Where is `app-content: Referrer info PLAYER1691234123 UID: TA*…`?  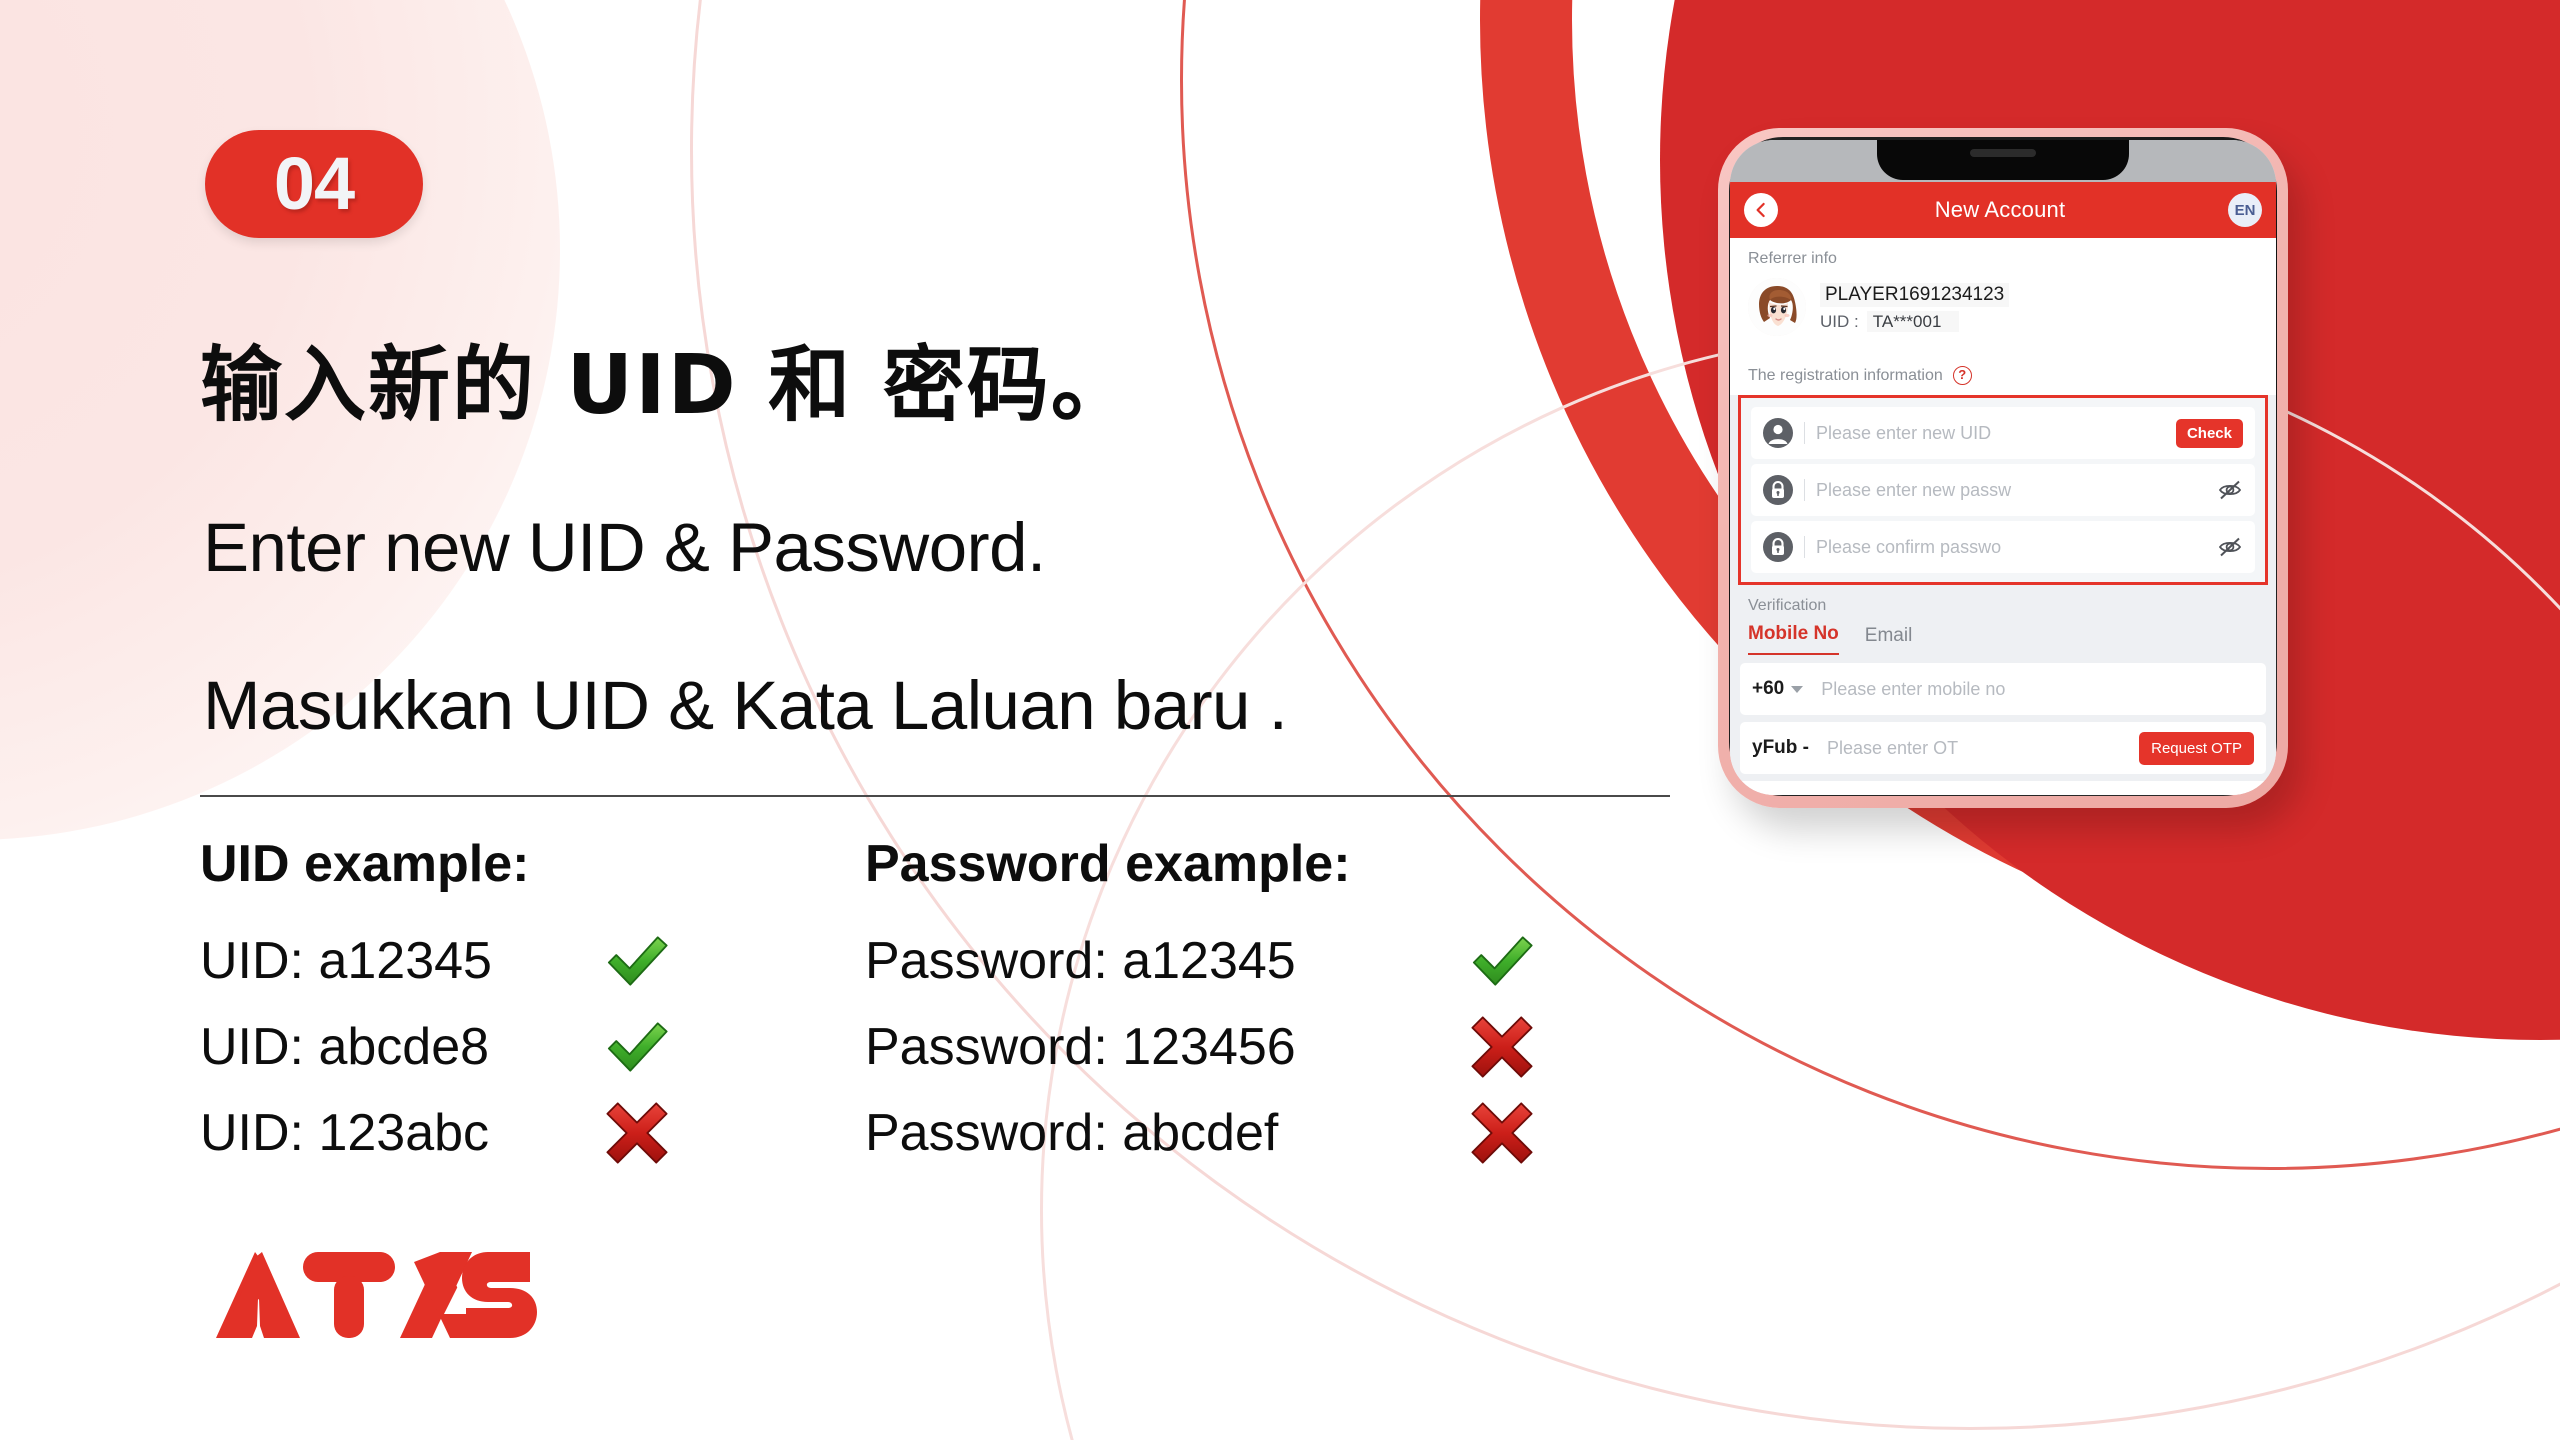 app-content: Referrer info PLAYER1691234123 UID: TA*… is located at coordinates (2003, 516).